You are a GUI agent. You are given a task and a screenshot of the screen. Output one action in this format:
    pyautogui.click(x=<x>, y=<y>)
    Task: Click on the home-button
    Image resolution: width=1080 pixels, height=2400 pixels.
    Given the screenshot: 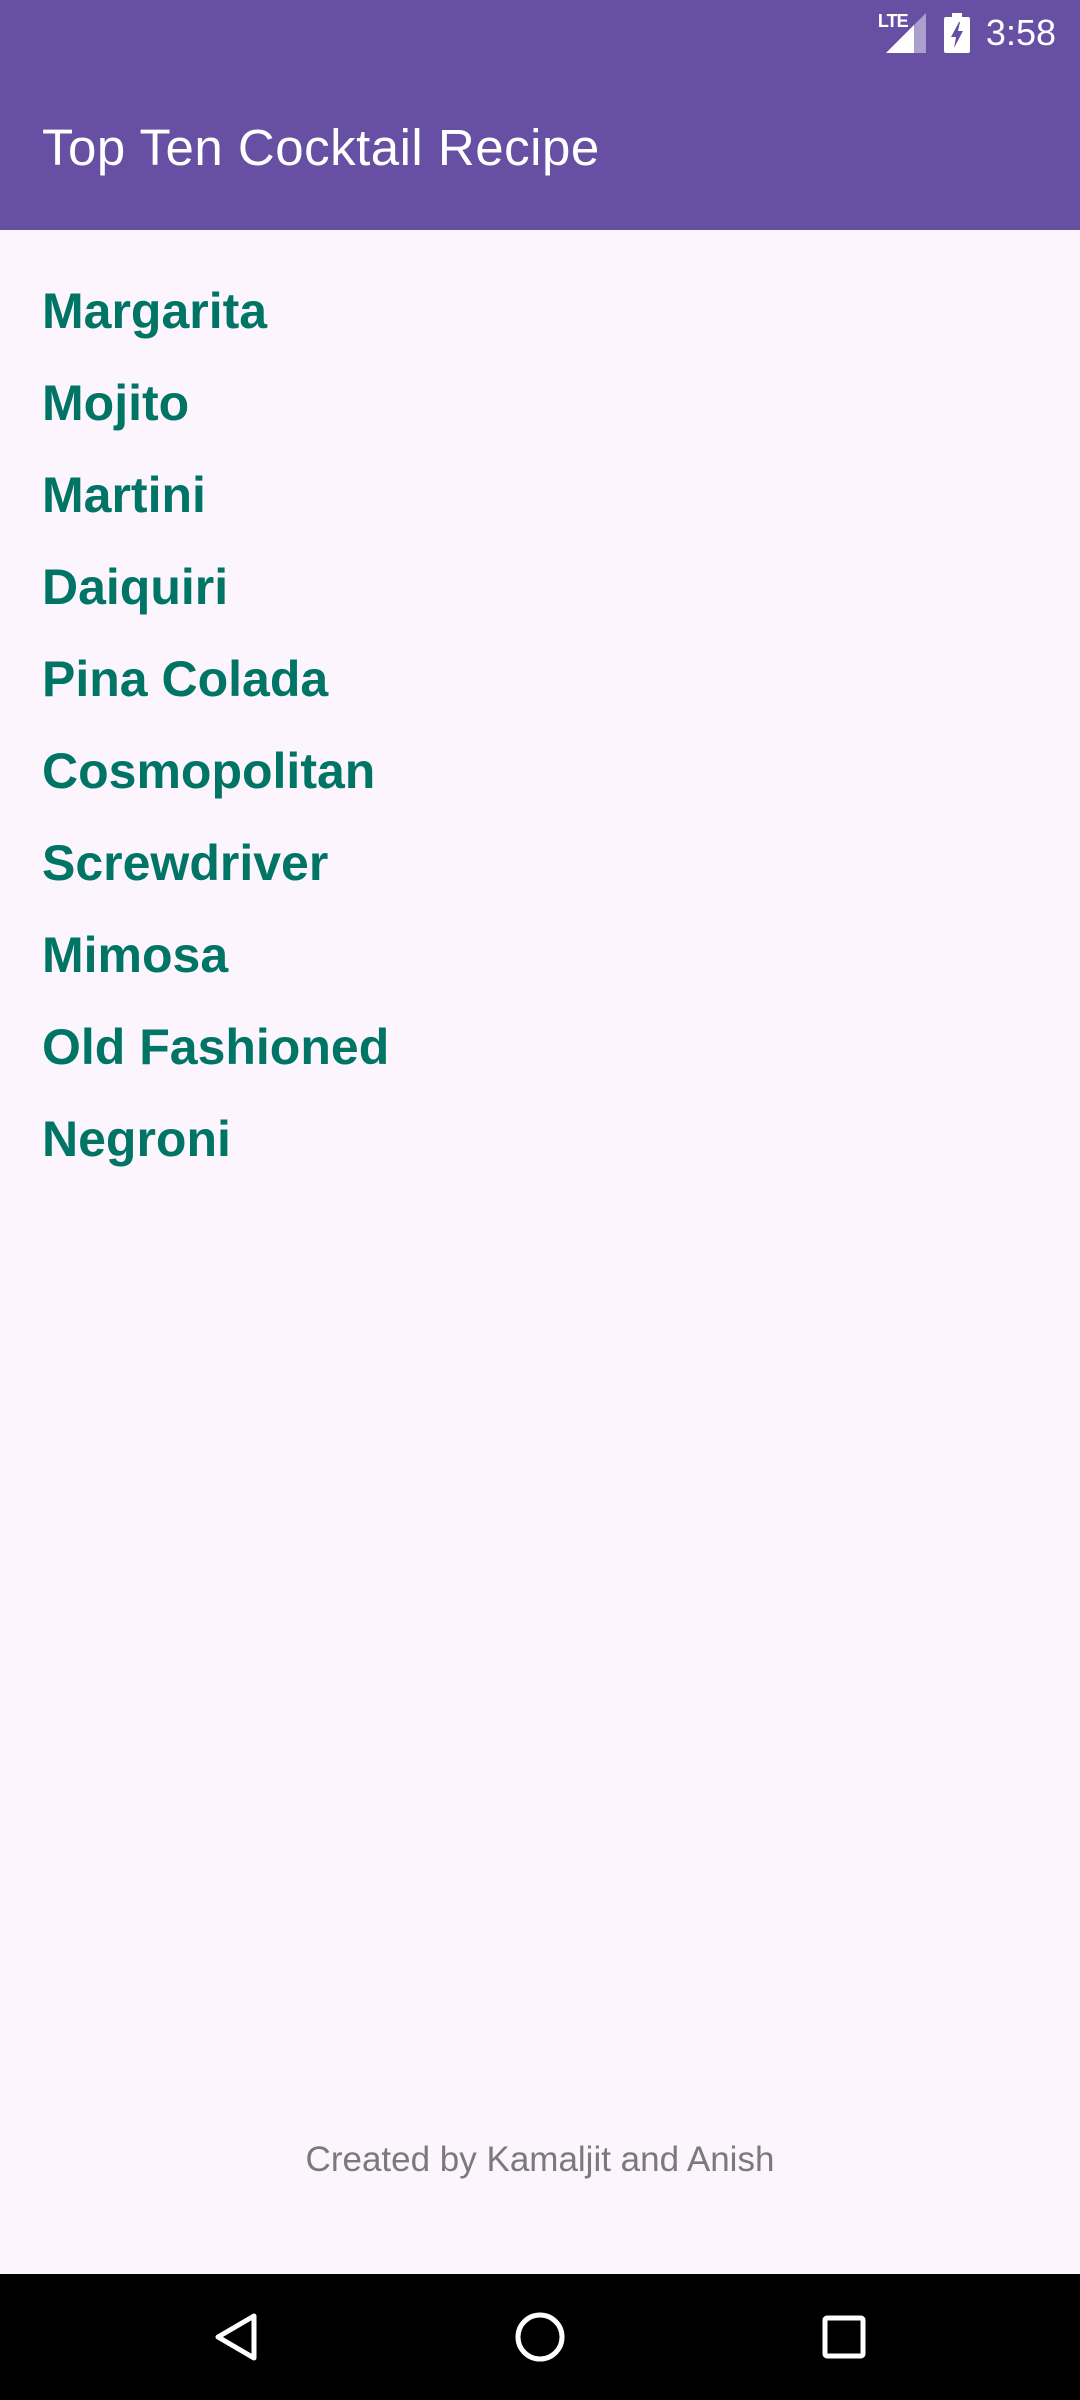 What is the action you would take?
    pyautogui.click(x=540, y=2337)
    